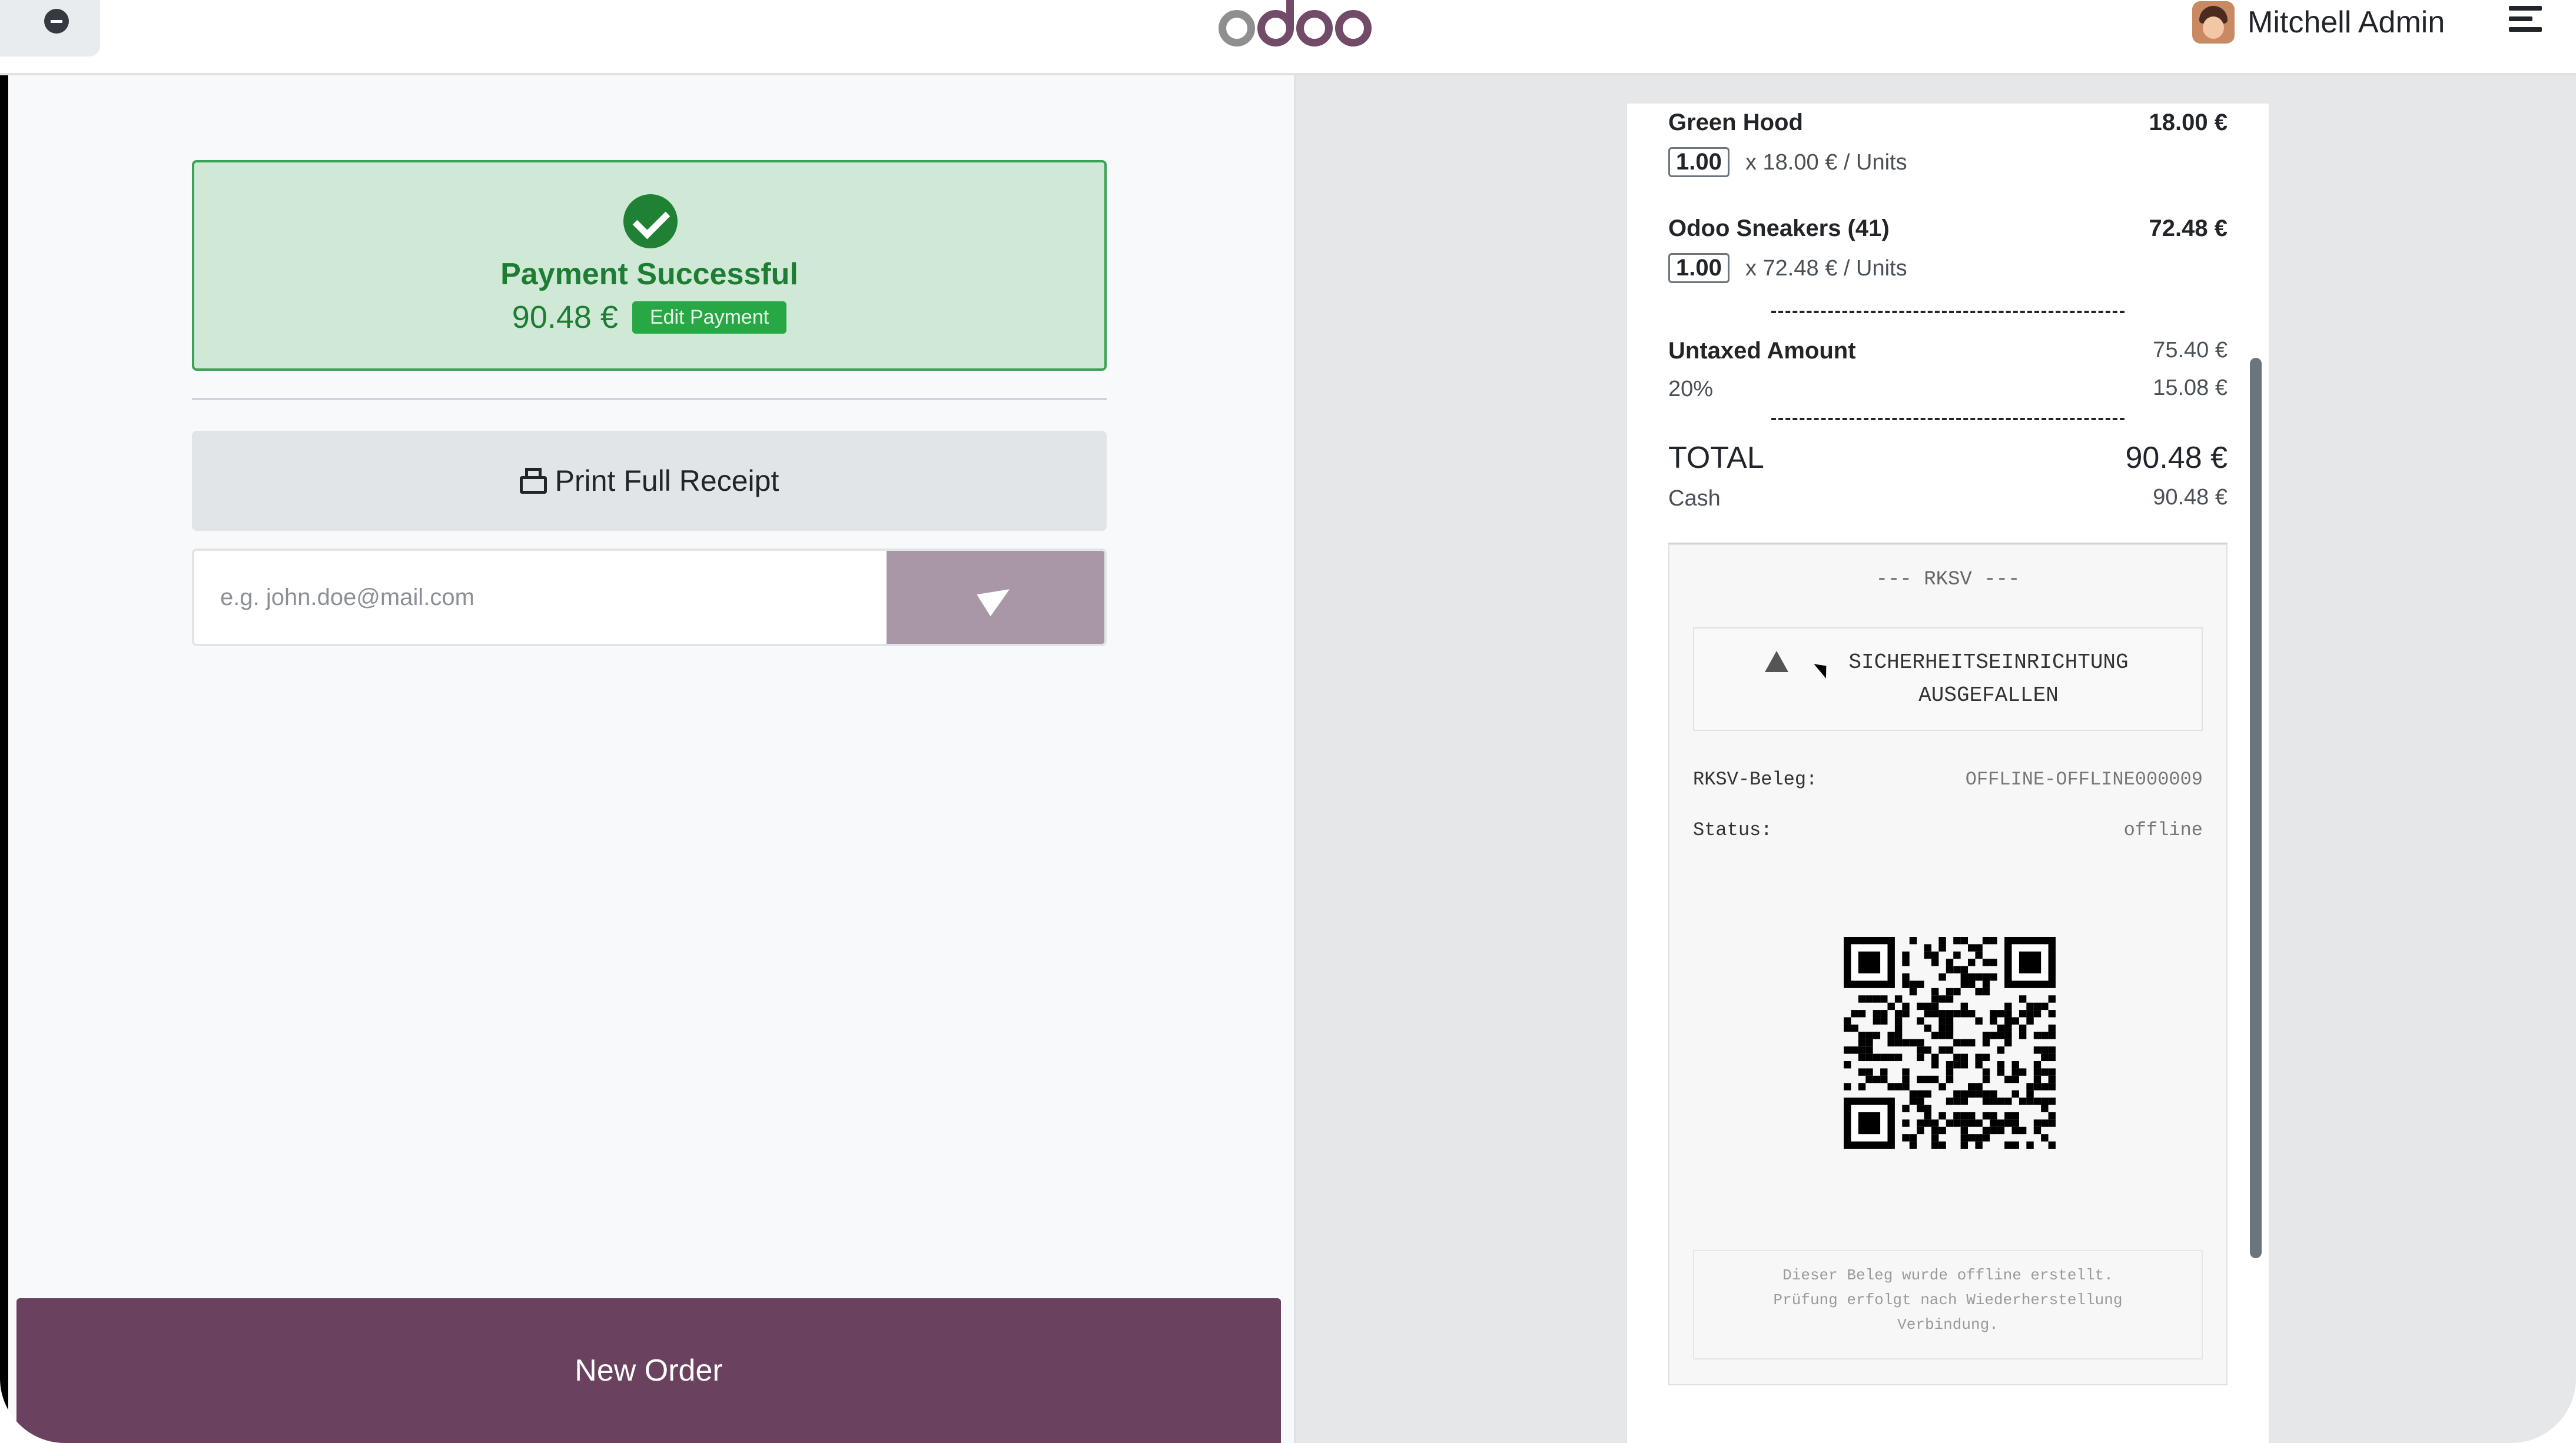  Describe the element at coordinates (1694, 498) in the screenshot. I see `cash-label: Cash` at that location.